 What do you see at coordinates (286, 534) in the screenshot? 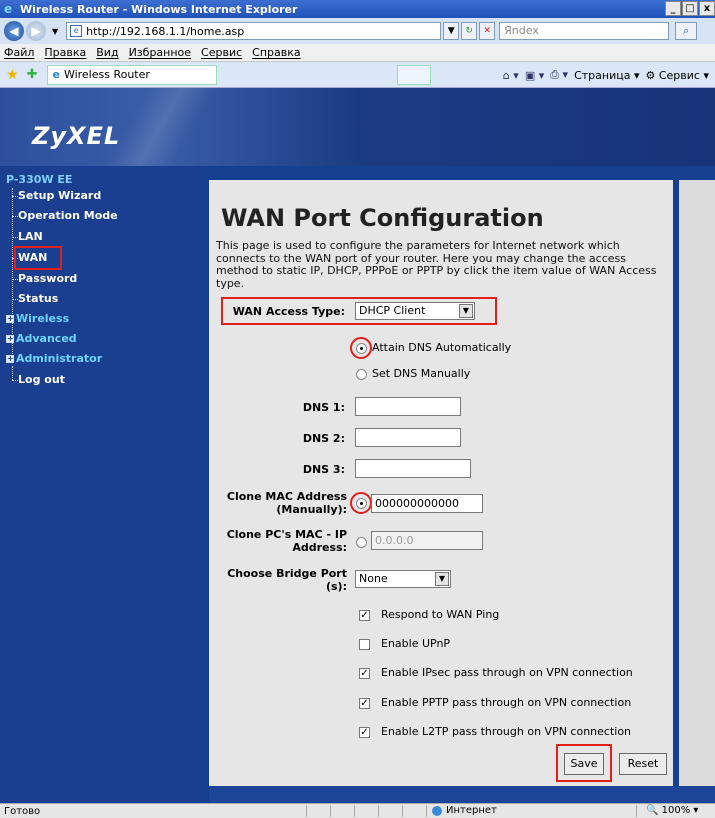
I see `clone-pc-mac-label-line1: Clone PC's MAC - IP` at bounding box center [286, 534].